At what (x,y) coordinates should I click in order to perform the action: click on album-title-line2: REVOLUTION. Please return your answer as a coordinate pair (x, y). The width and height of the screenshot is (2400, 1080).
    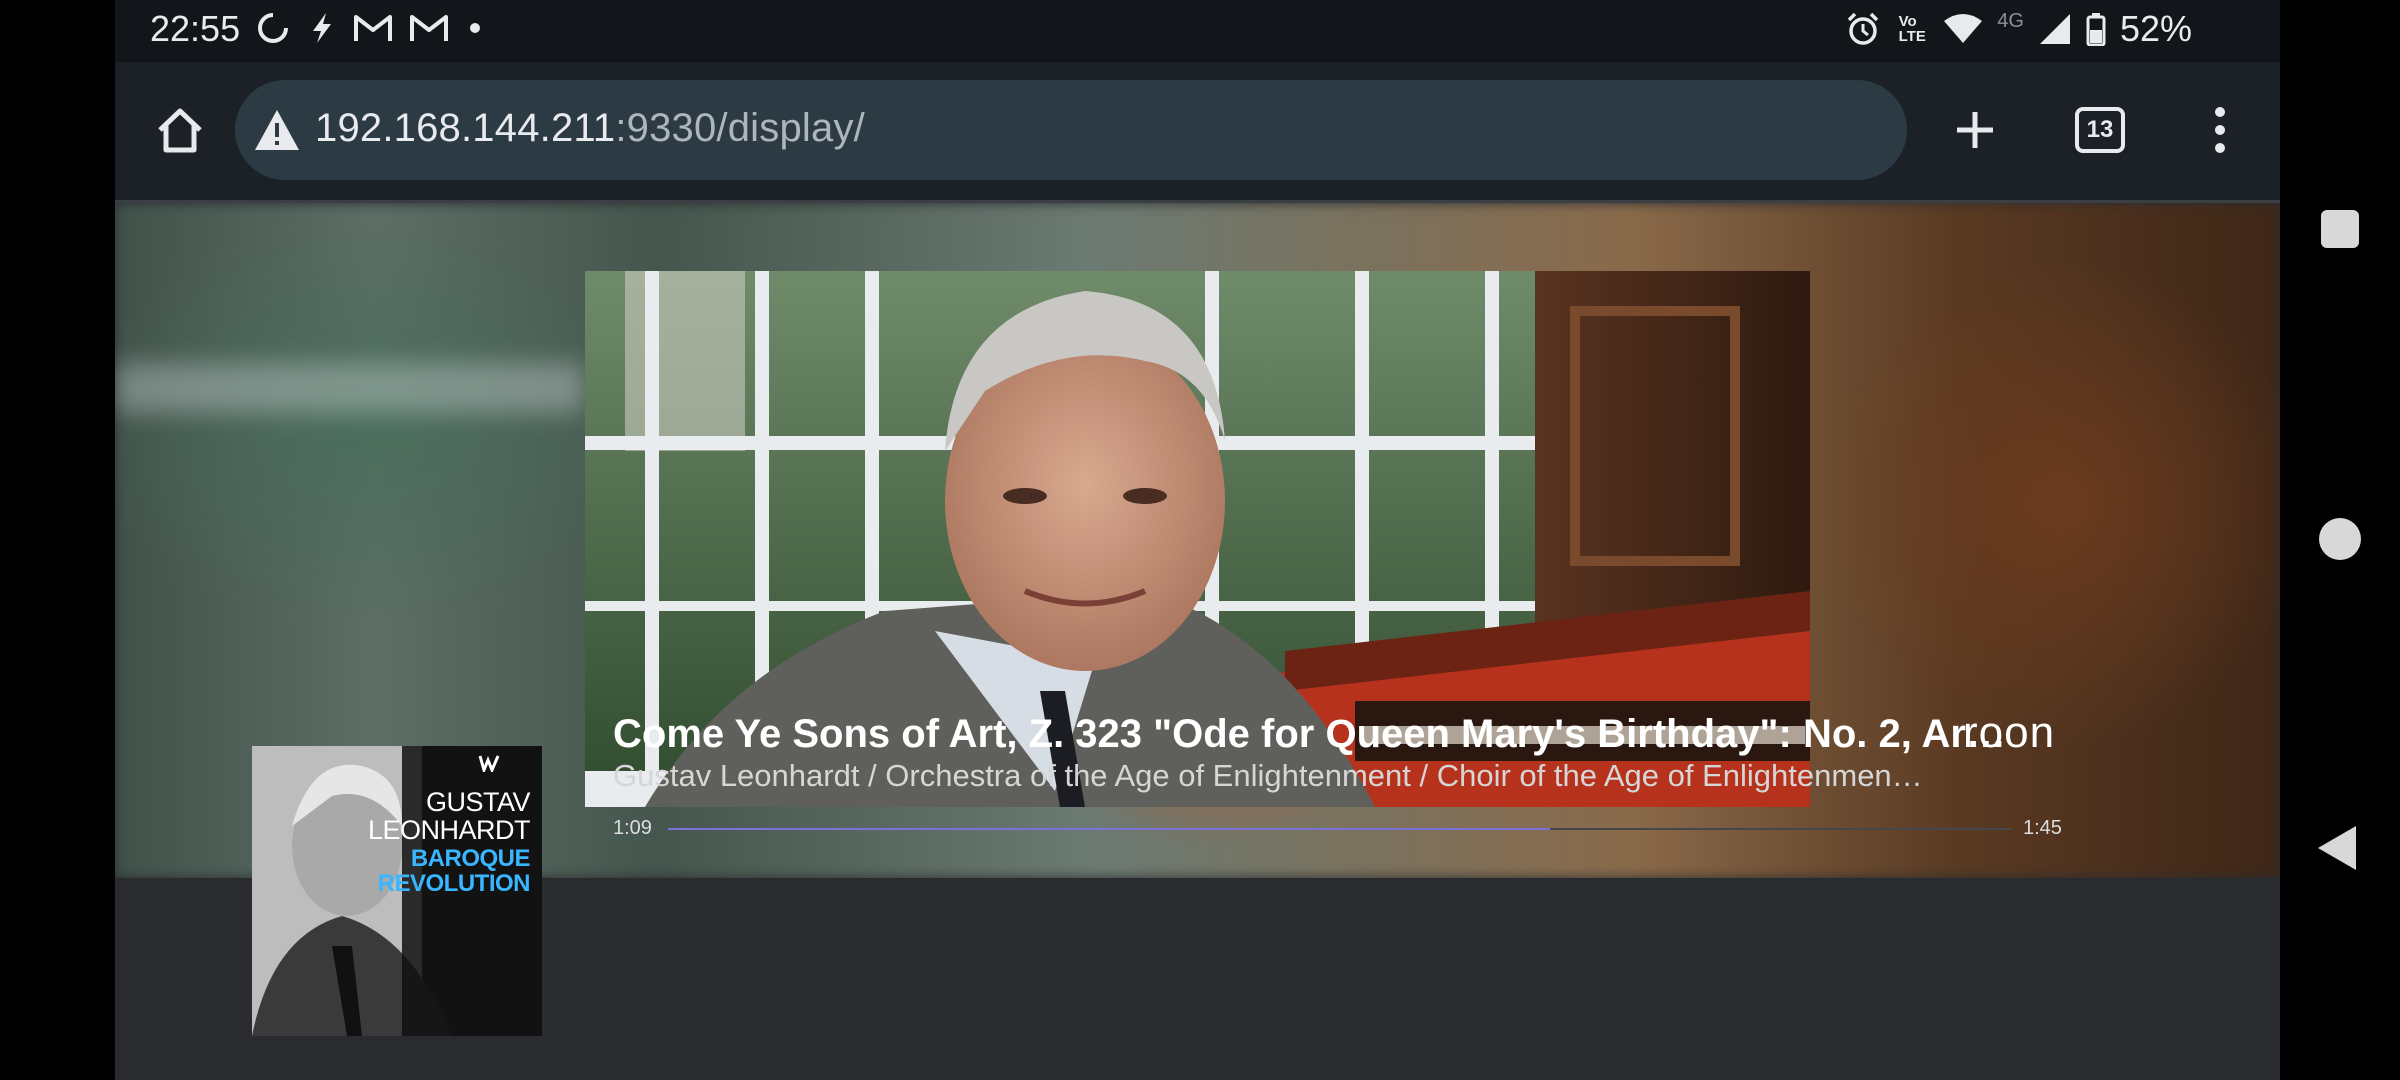
    Looking at the image, I should click on (454, 883).